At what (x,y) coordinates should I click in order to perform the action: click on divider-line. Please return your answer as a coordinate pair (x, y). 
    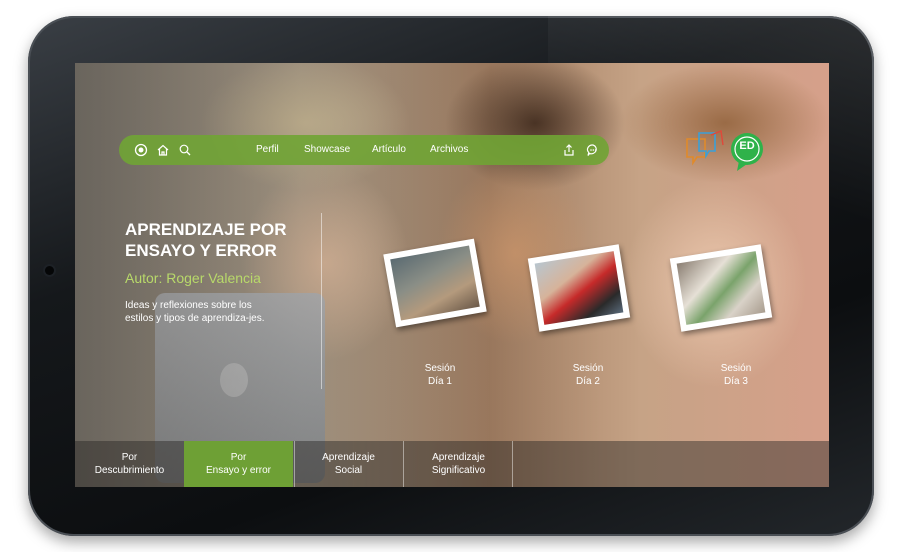
    Looking at the image, I should click on (321, 301).